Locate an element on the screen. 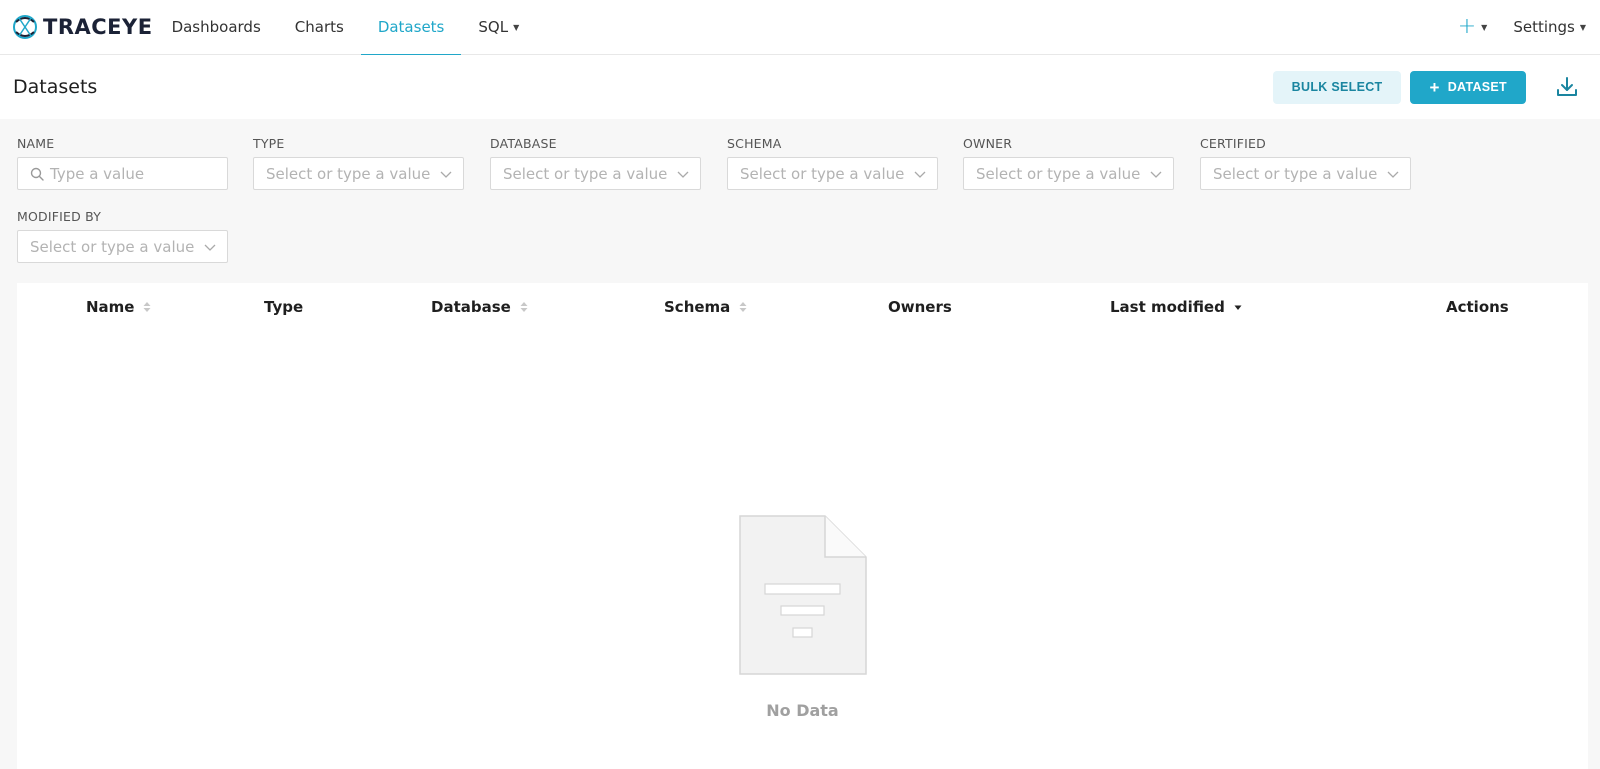 The height and width of the screenshot is (769, 1600). column-header-type-label: Type is located at coordinates (284, 307).